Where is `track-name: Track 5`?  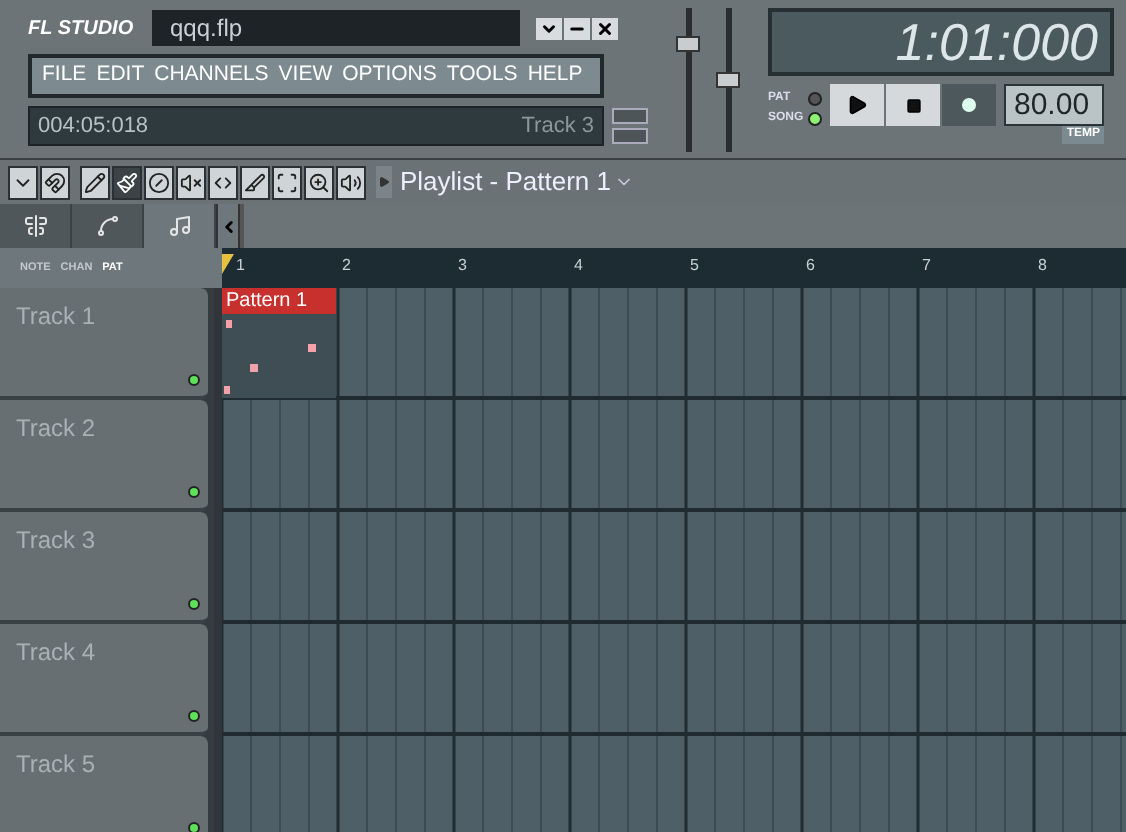
track-name: Track 5 is located at coordinates (56, 764).